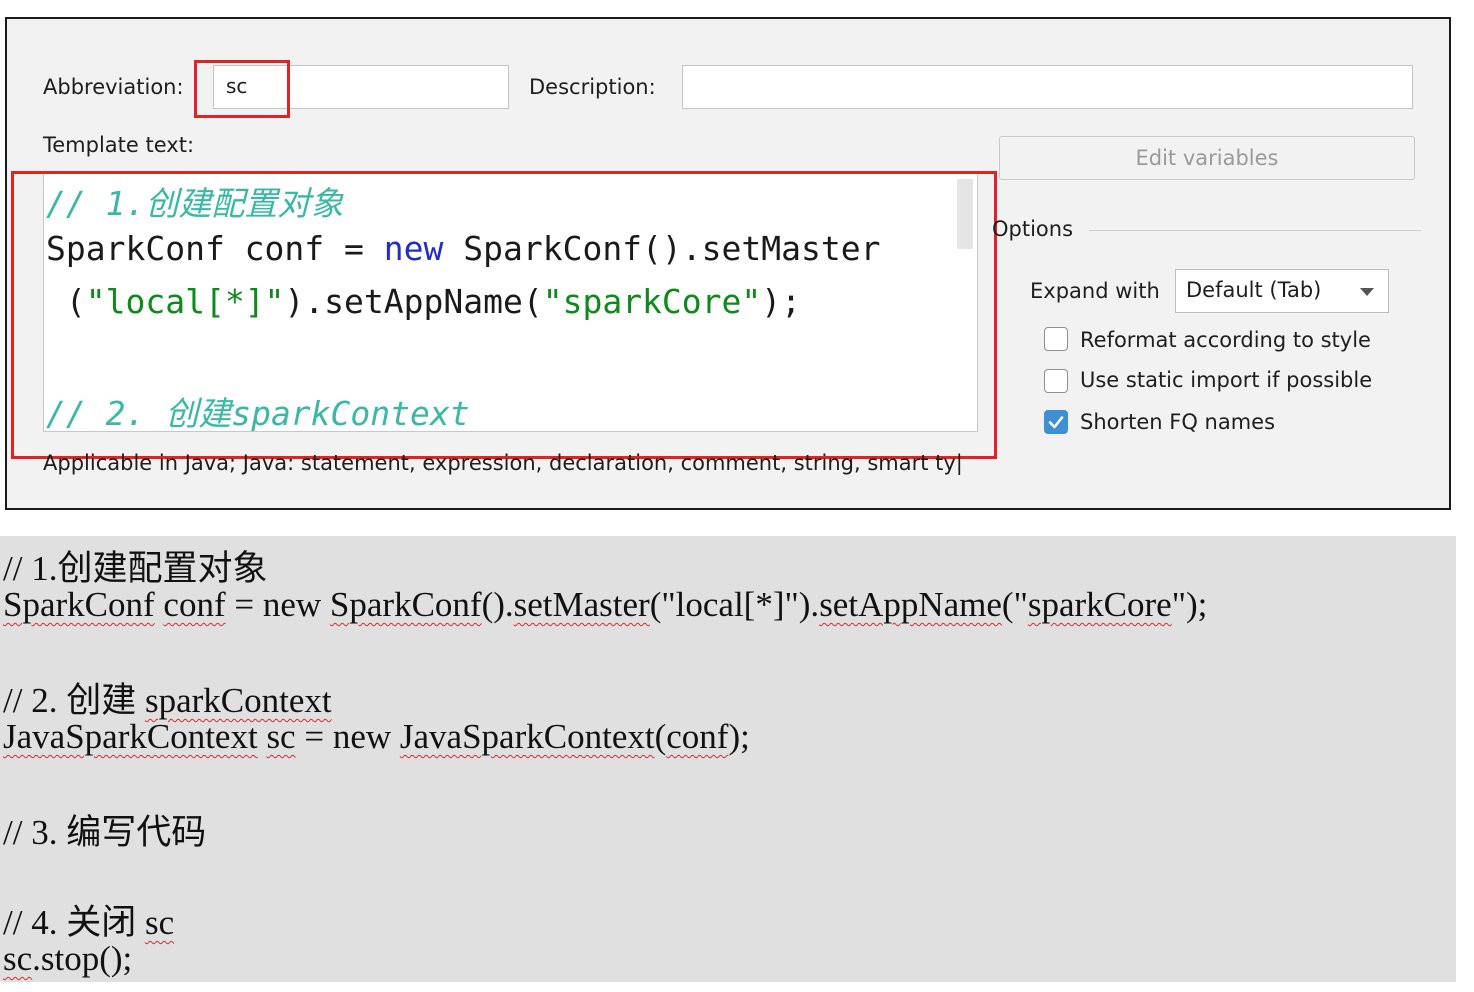 The image size is (1474, 992). Describe the element at coordinates (1056, 339) in the screenshot. I see `reformat-checkbox` at that location.